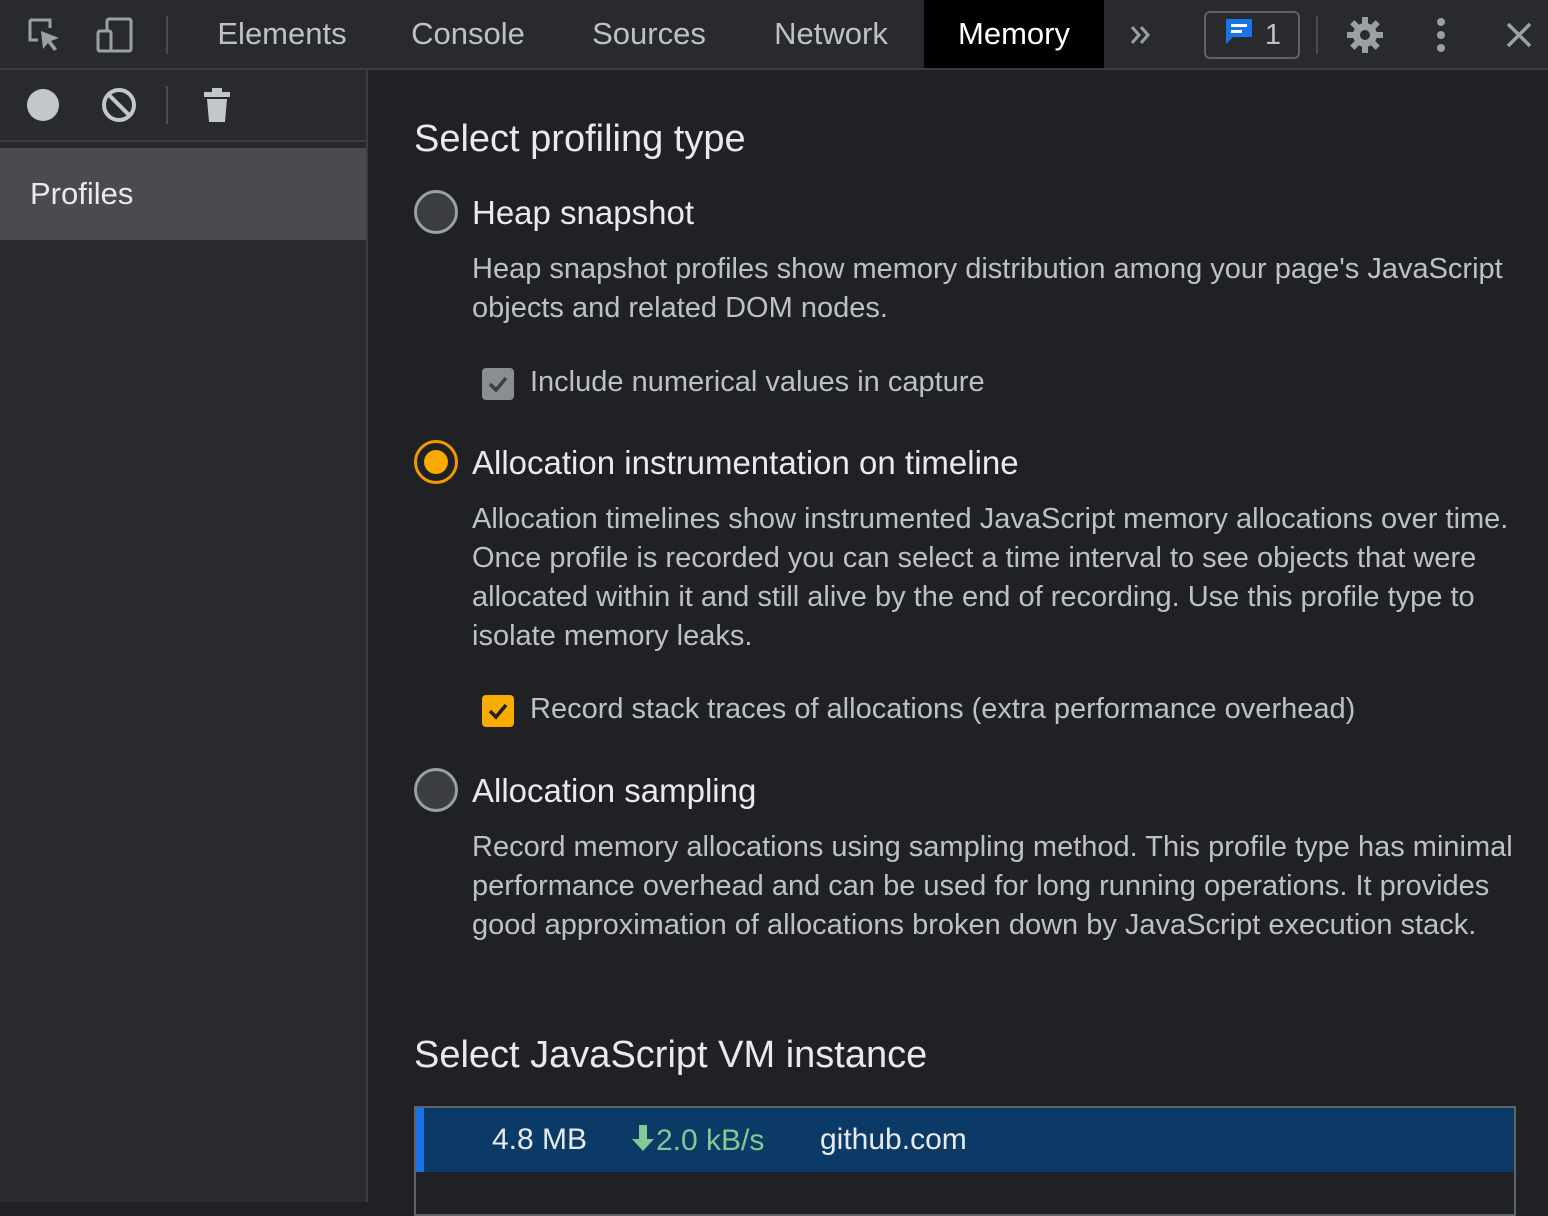  Describe the element at coordinates (710, 1140) in the screenshot. I see `allocation-rate-value: 2.0 kB/s` at that location.